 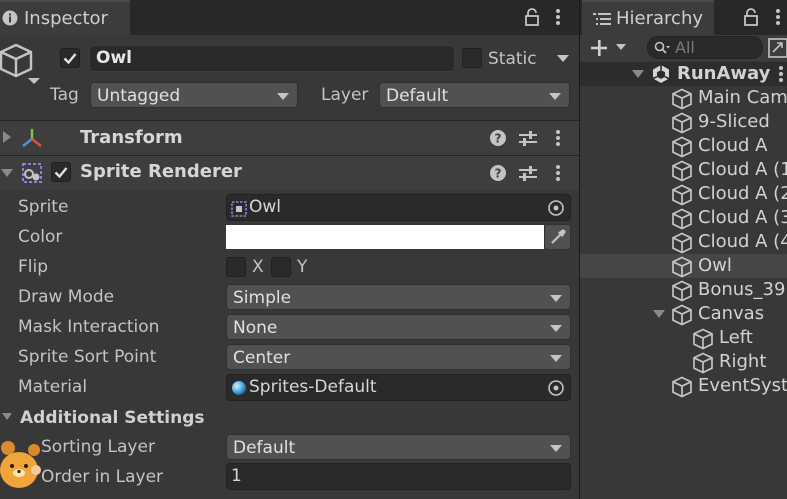 What do you see at coordinates (683, 194) in the screenshot?
I see `hierarchy-item: Cloud A (2` at bounding box center [683, 194].